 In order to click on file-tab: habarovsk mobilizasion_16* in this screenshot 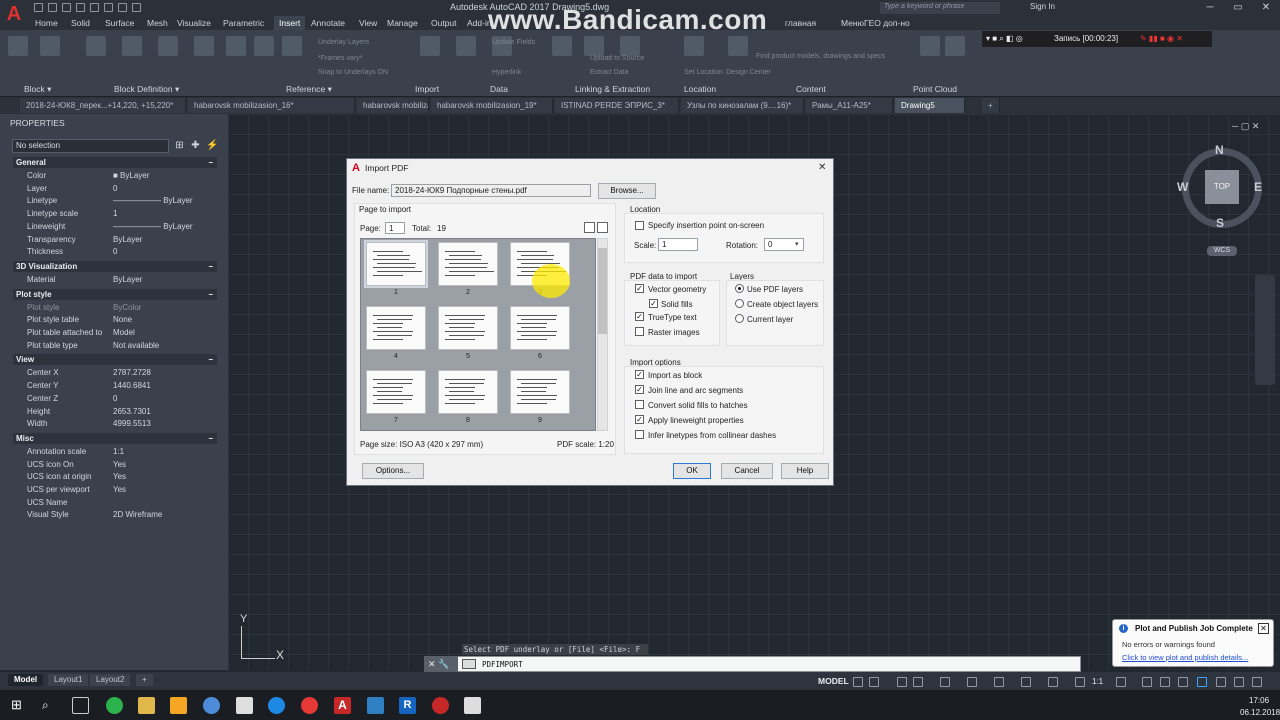, I will do `click(271, 105)`.